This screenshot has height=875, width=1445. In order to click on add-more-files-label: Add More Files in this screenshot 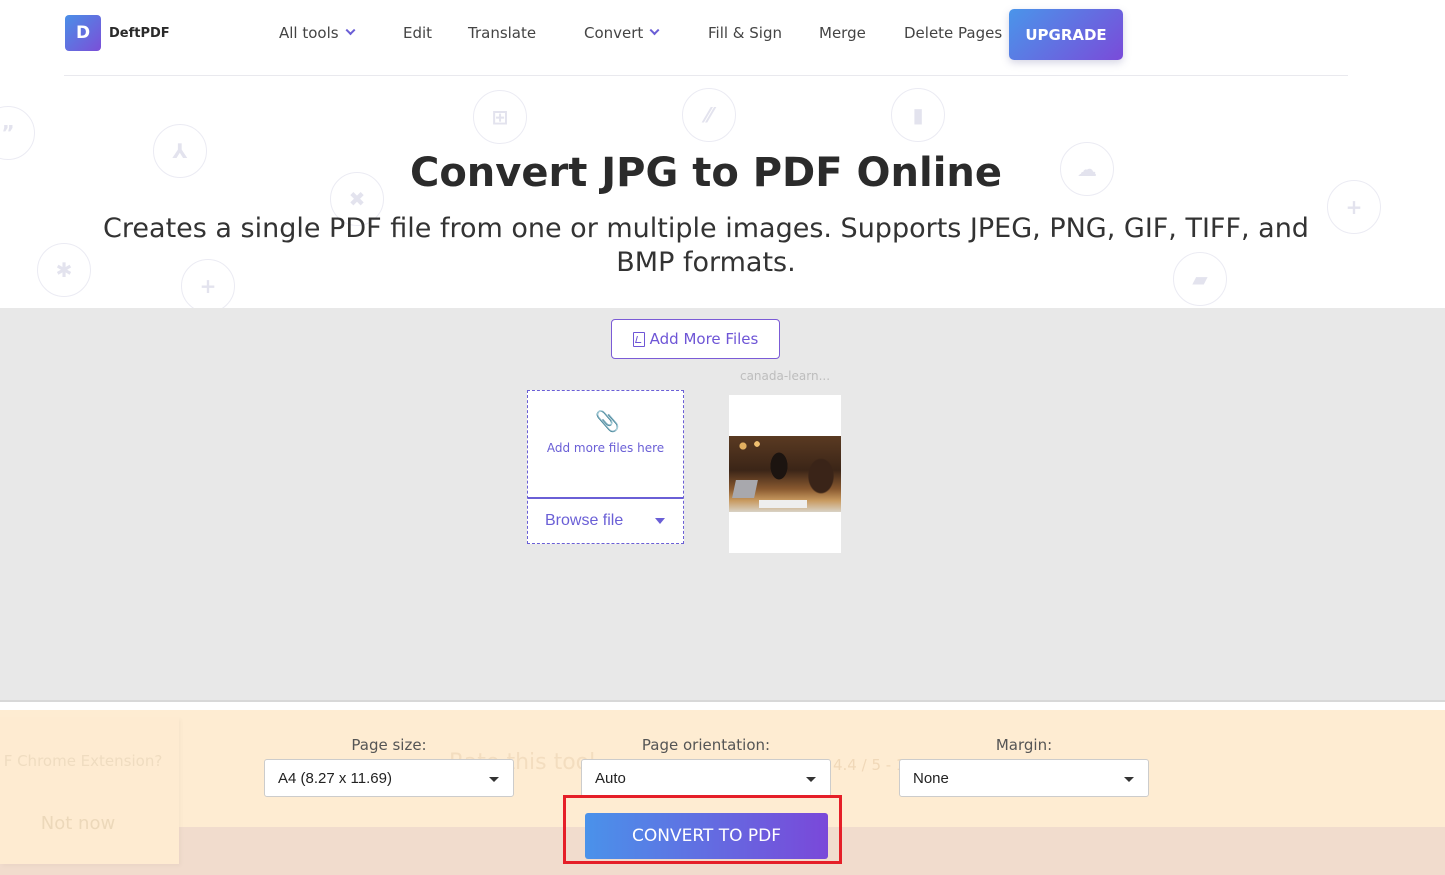, I will do `click(704, 339)`.